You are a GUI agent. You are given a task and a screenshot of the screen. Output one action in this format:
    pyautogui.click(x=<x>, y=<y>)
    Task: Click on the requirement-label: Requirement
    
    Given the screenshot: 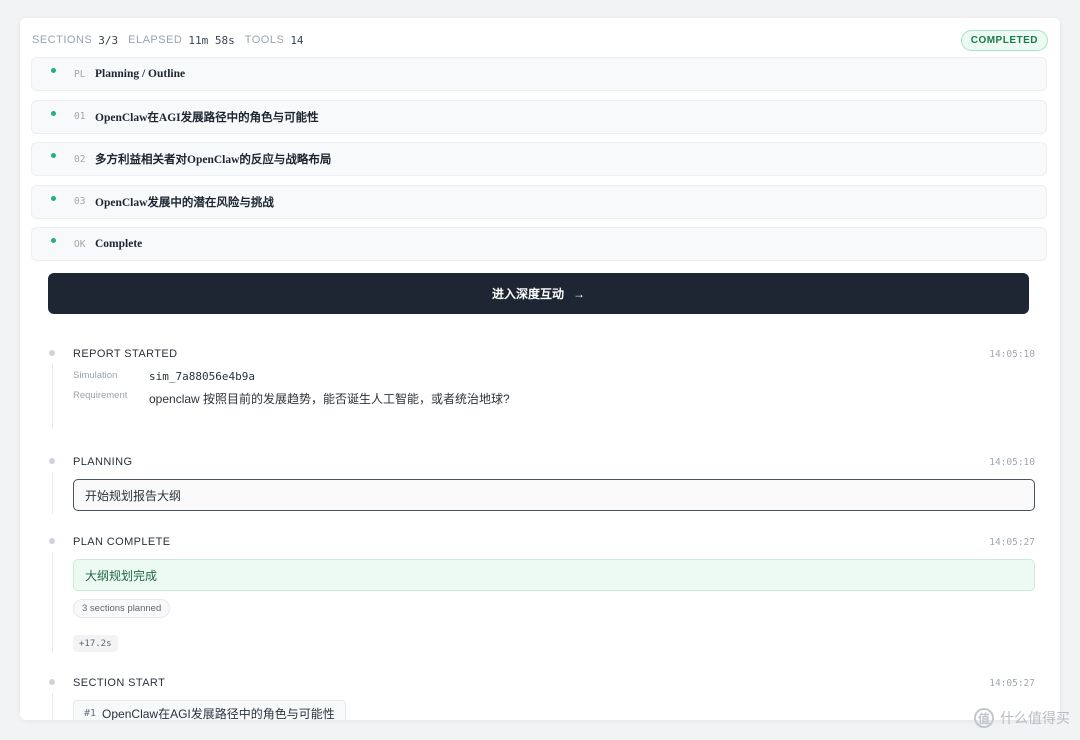 What is the action you would take?
    pyautogui.click(x=100, y=395)
    